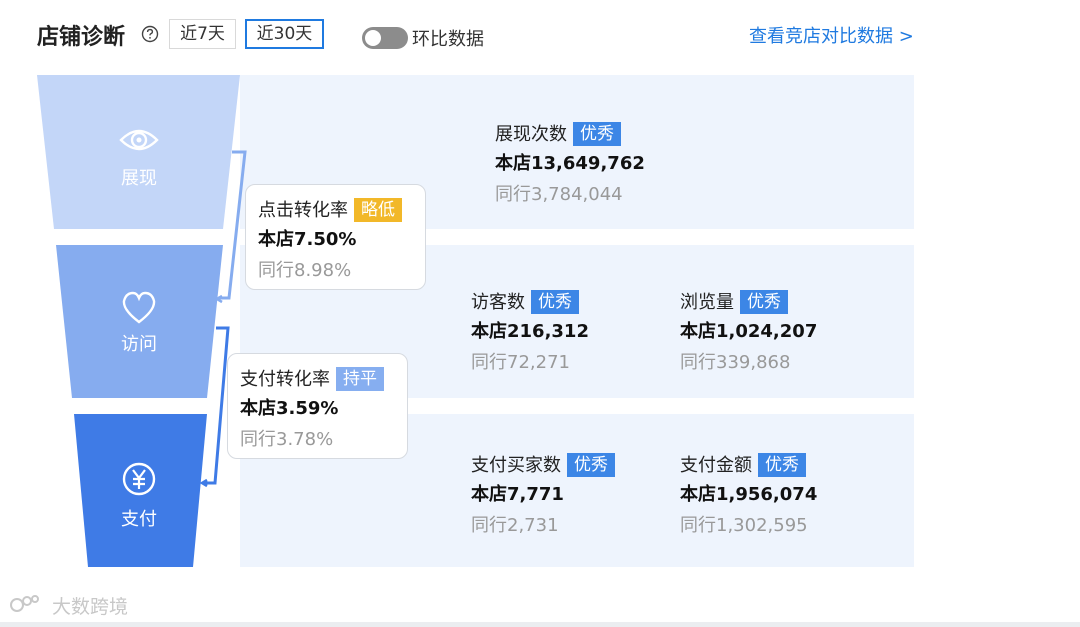 The width and height of the screenshot is (1080, 627). Describe the element at coordinates (540, 624) in the screenshot. I see `bottom-divider` at that location.